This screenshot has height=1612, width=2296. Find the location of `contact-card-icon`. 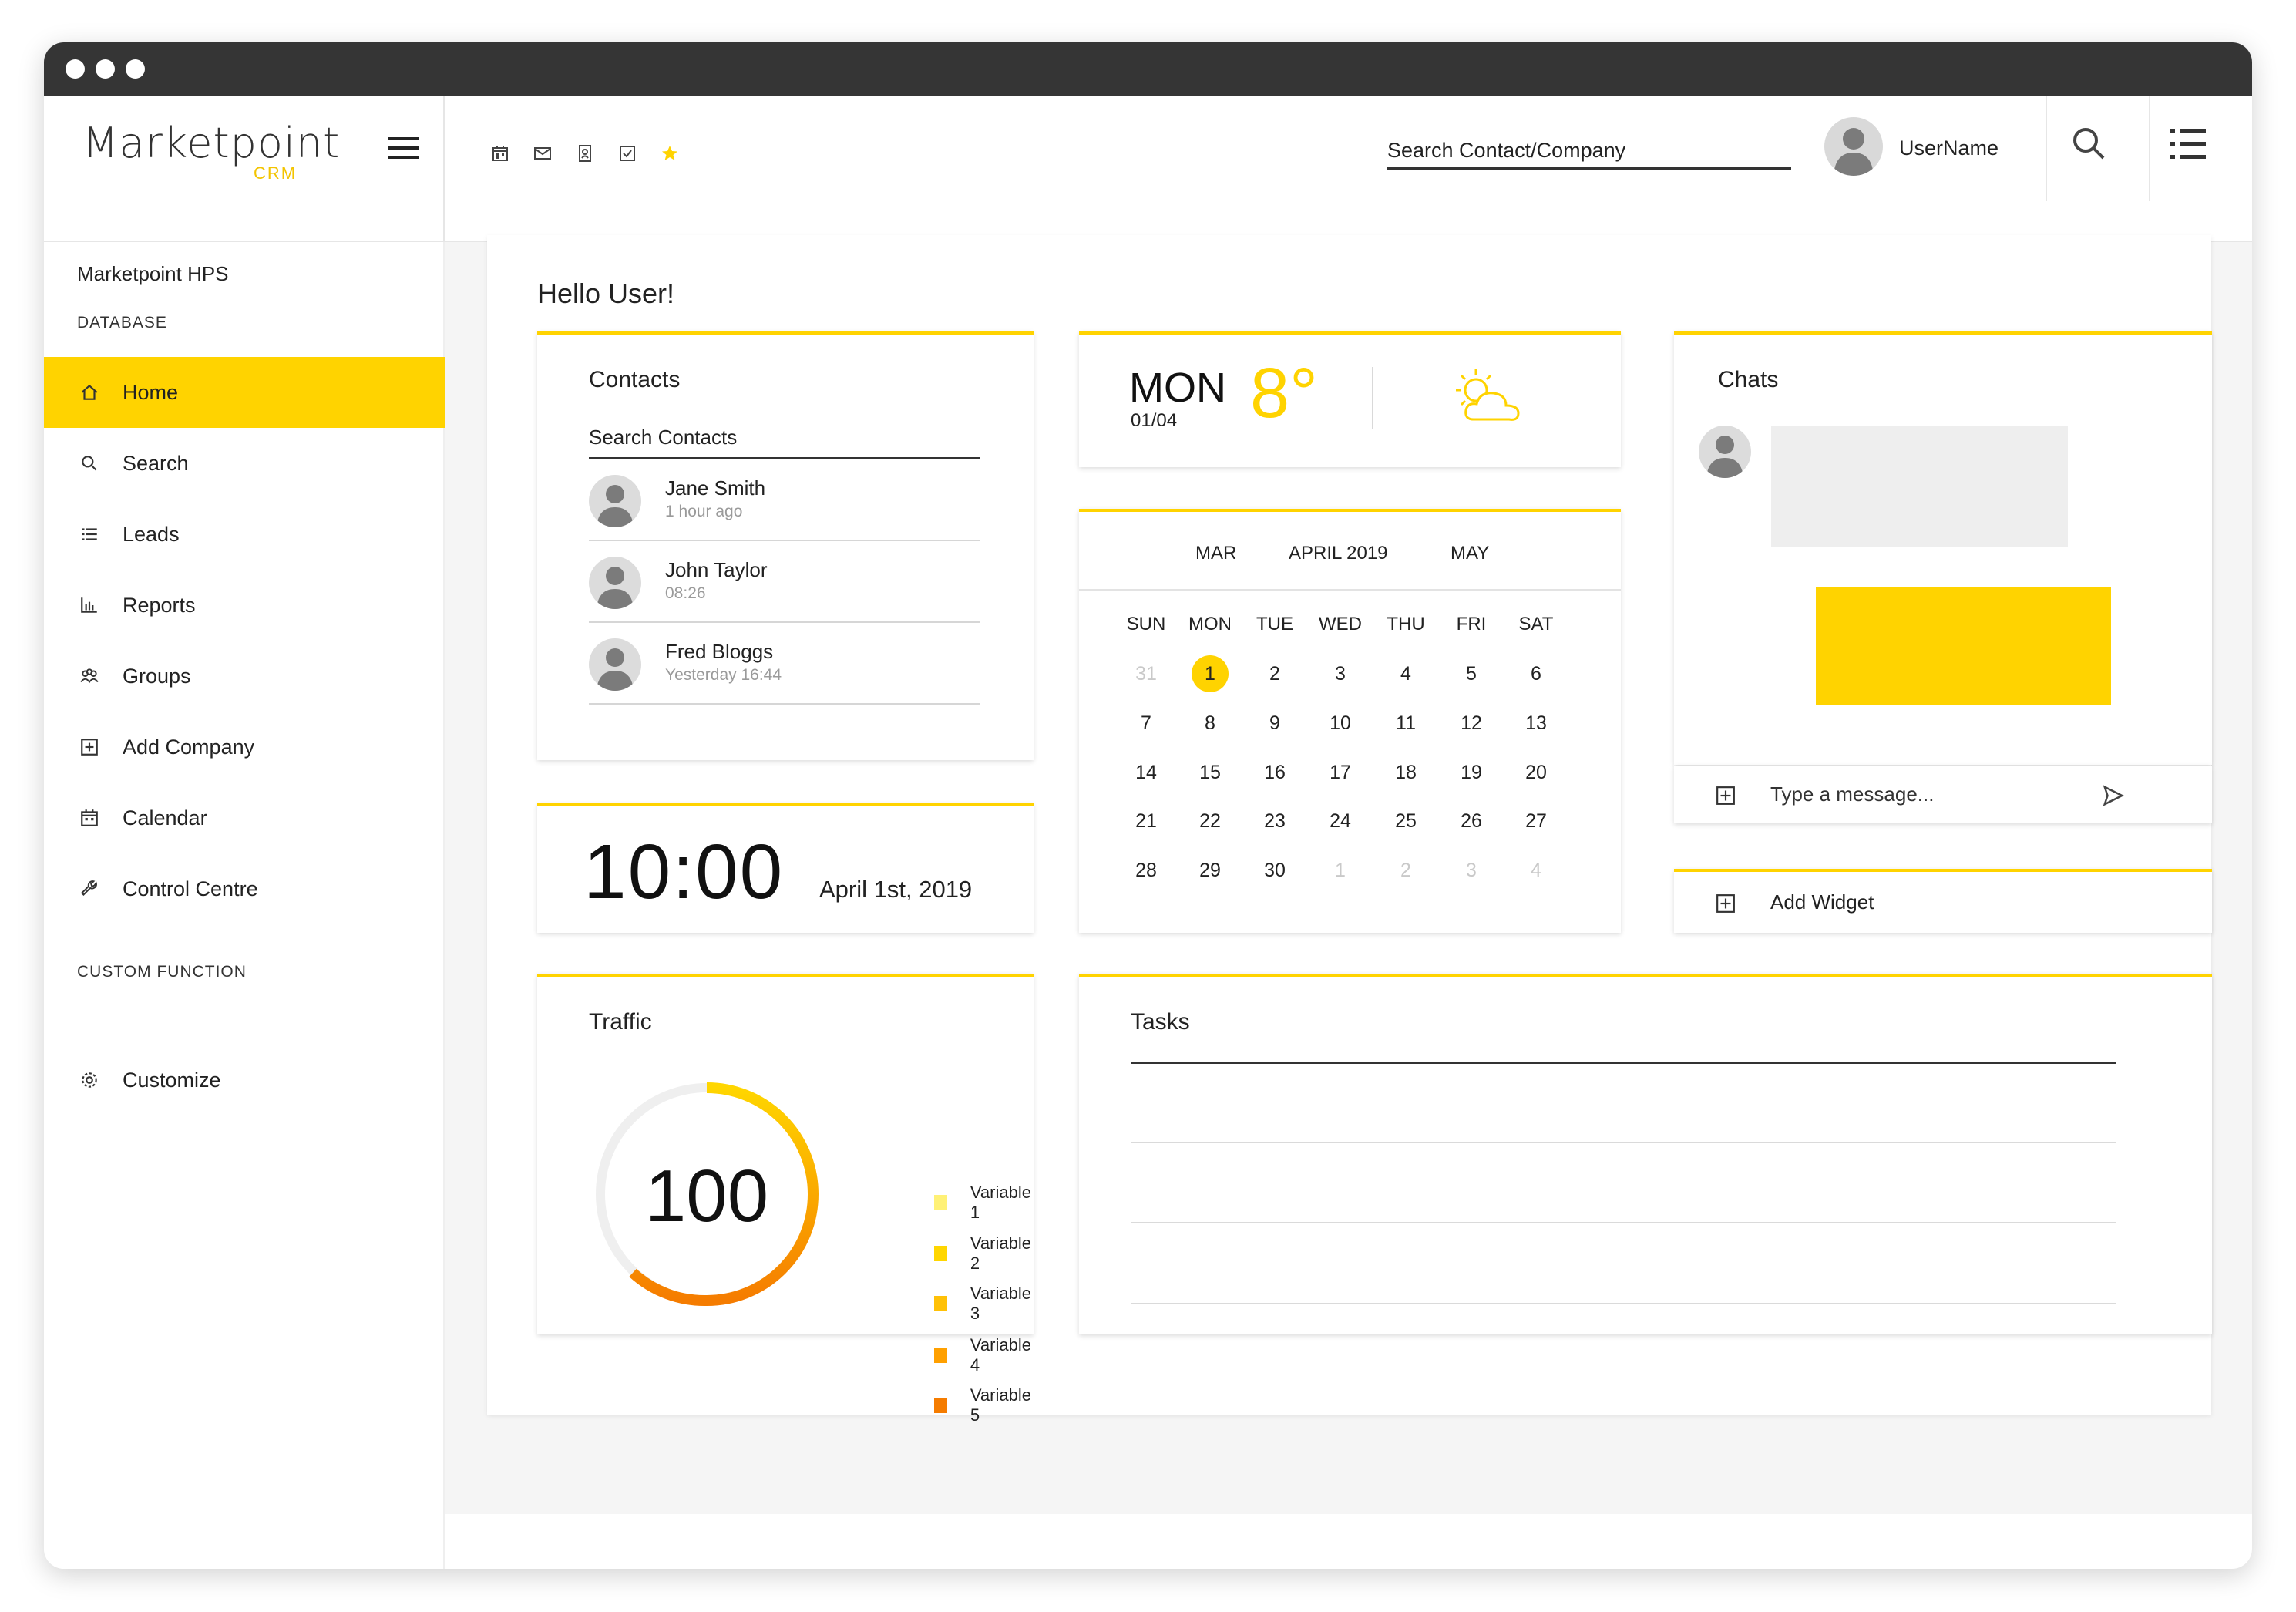

contact-card-icon is located at coordinates (585, 153).